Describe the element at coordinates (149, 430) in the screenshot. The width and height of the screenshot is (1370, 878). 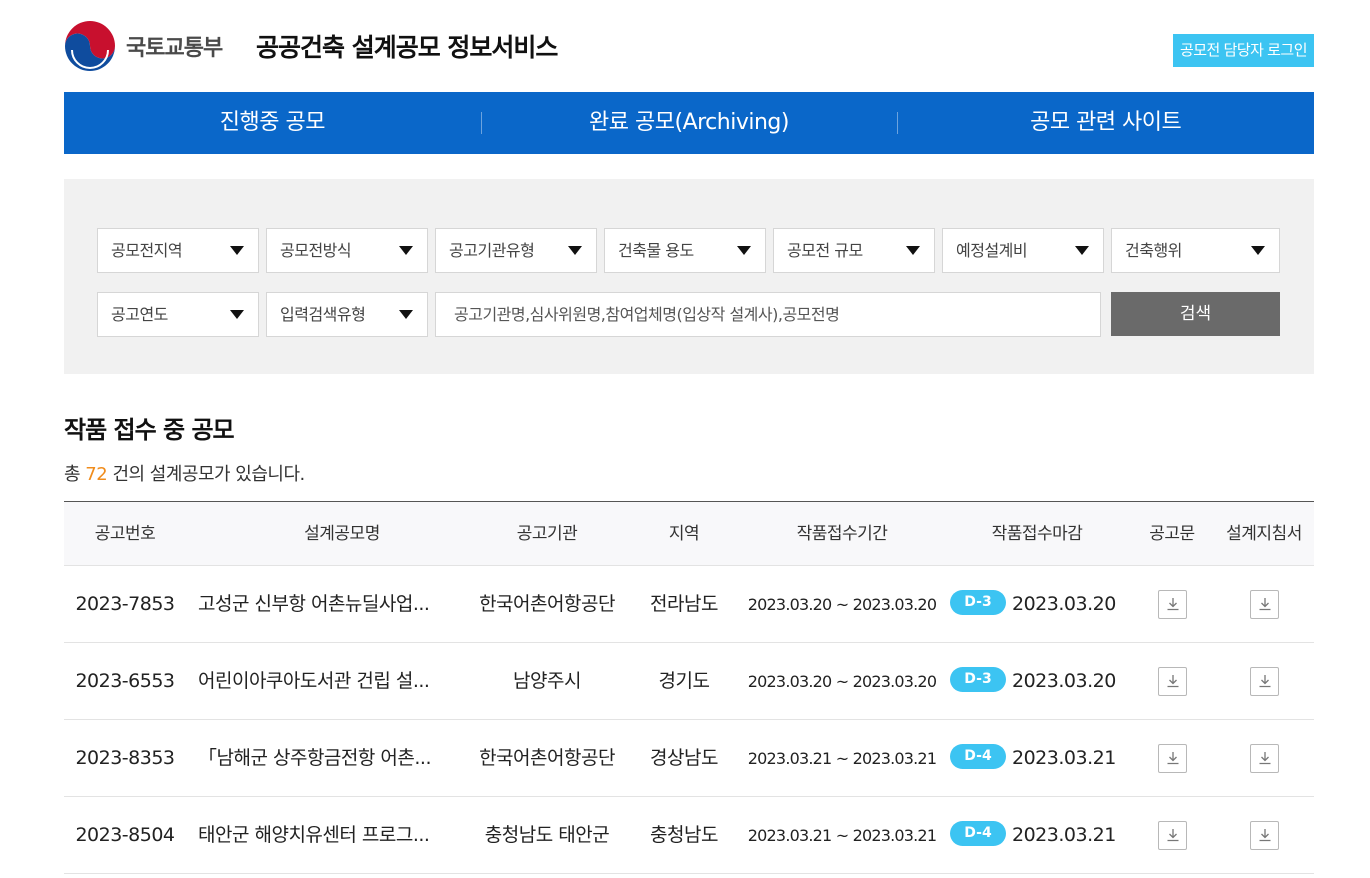
I see `section-title: 작품 접수 중 공모` at that location.